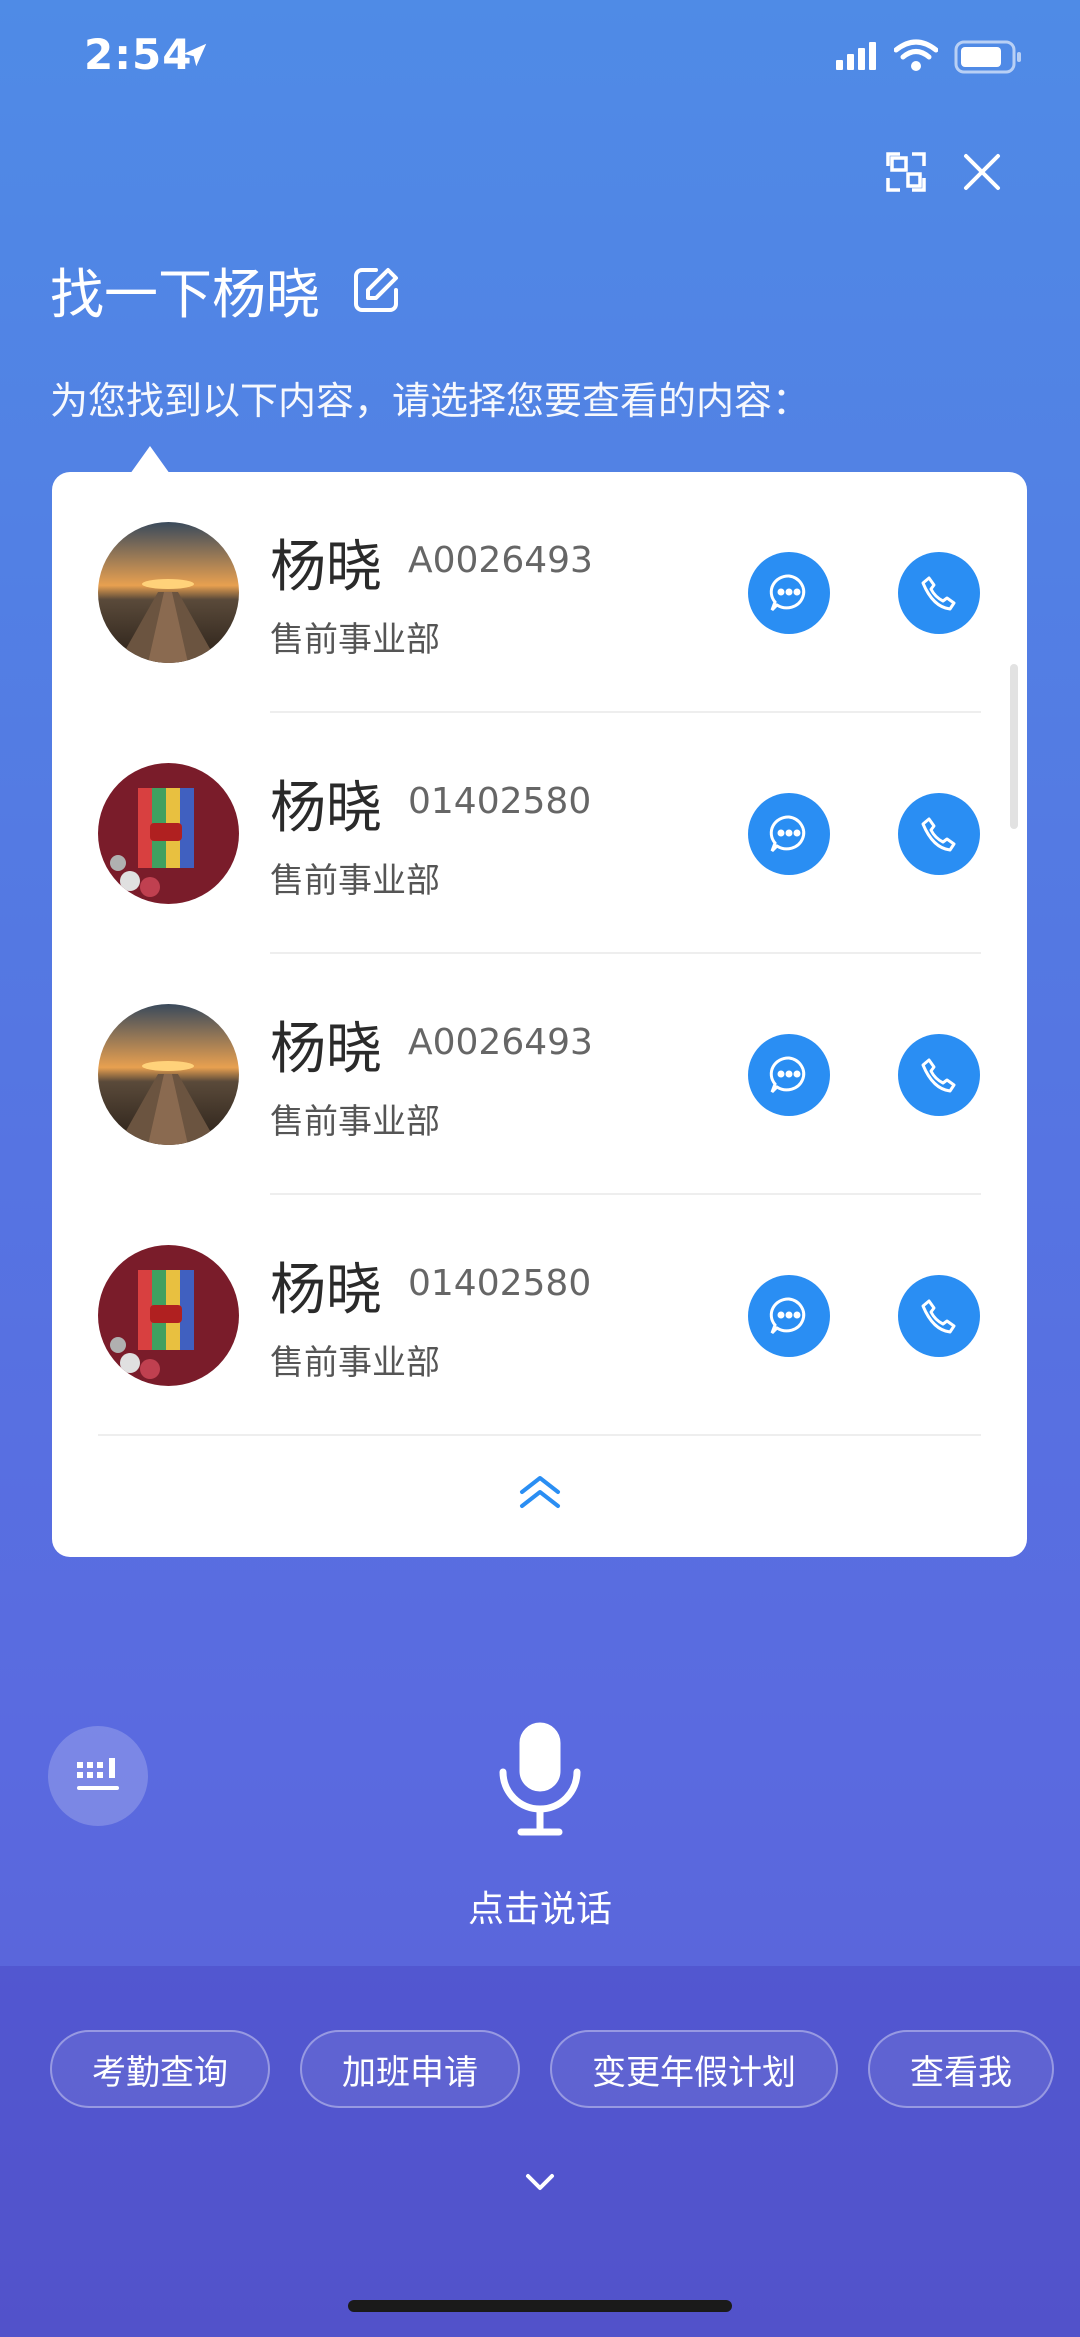  I want to click on chevron-down-icon, so click(540, 2184).